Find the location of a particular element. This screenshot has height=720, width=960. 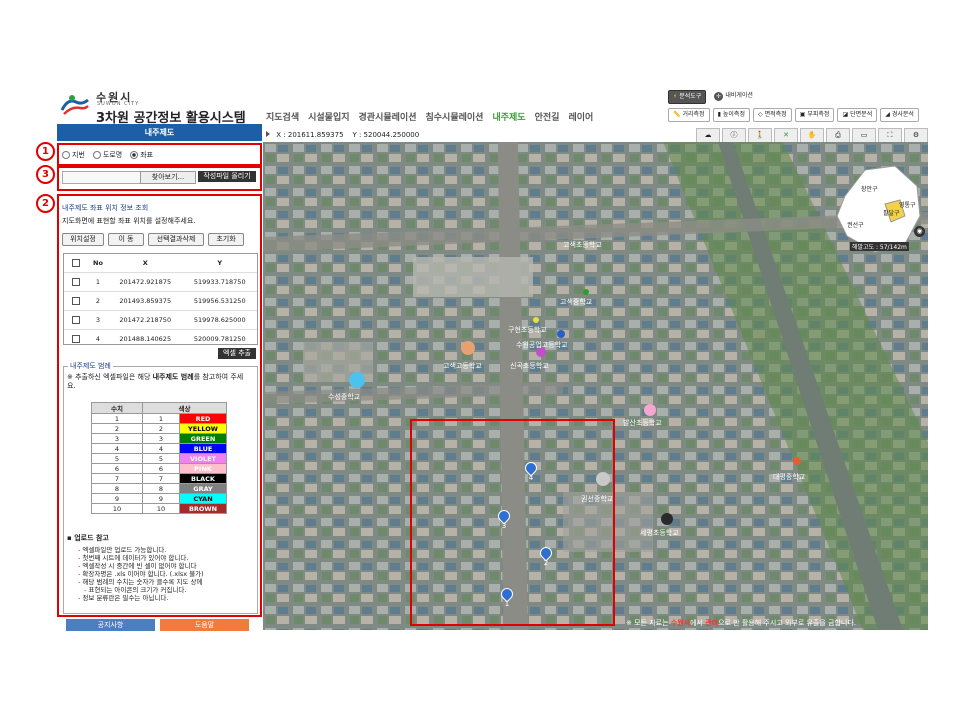

main-menu: 지도검색 시설물입지 경관시뮬레이션 침수시뮬레이션 내주제도 안전길 레이어 is located at coordinates (429, 116).